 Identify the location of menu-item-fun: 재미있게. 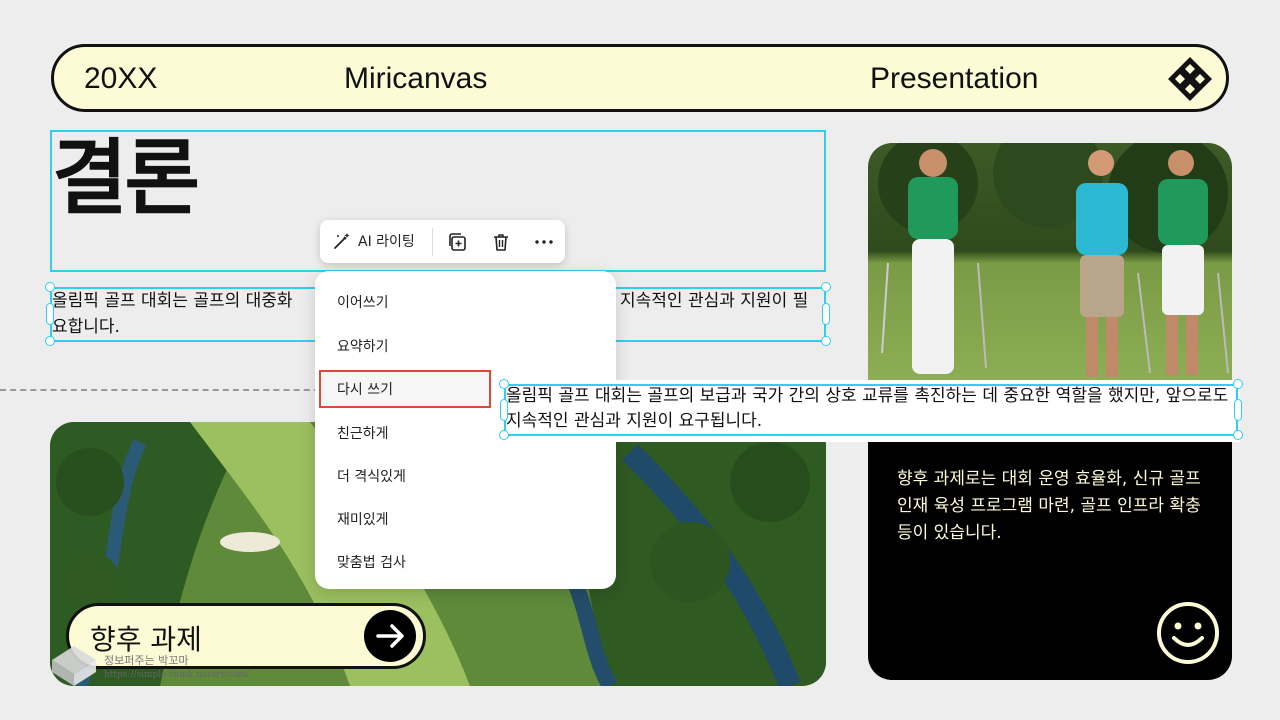
(363, 519).